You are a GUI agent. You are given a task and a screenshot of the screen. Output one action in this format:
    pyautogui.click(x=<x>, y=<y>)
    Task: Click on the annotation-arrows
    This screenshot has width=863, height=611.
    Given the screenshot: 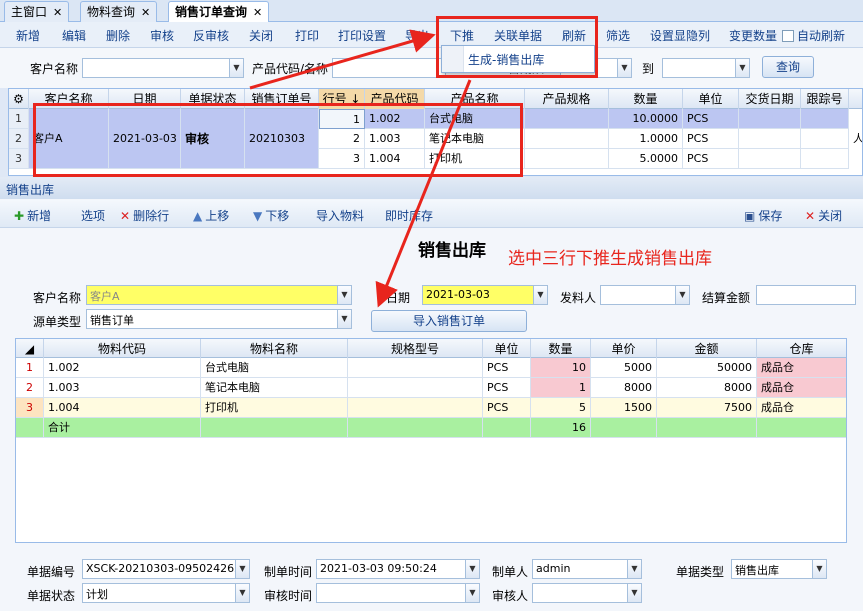 What is the action you would take?
    pyautogui.click(x=360, y=168)
    